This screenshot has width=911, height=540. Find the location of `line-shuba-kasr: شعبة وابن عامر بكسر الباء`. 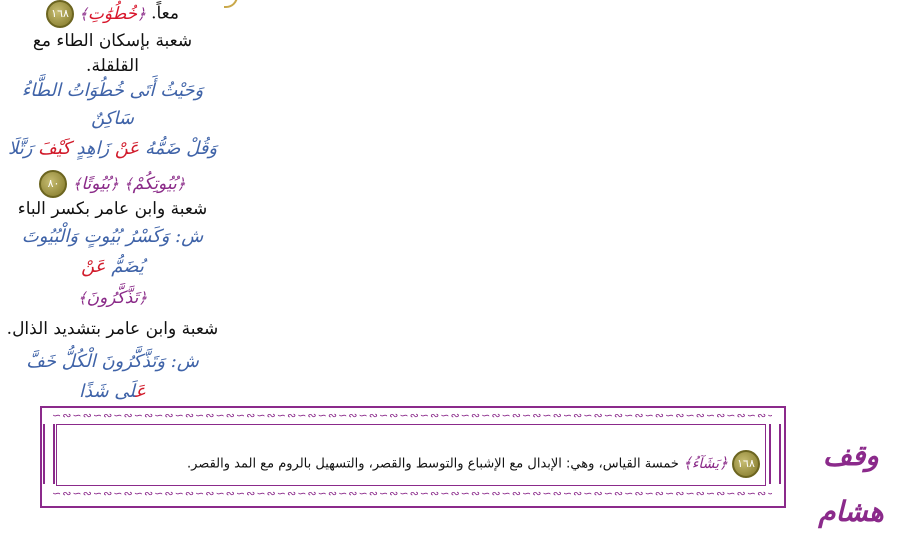

line-shuba-kasr: شعبة وابن عامر بكسر الباء is located at coordinates (112, 209).